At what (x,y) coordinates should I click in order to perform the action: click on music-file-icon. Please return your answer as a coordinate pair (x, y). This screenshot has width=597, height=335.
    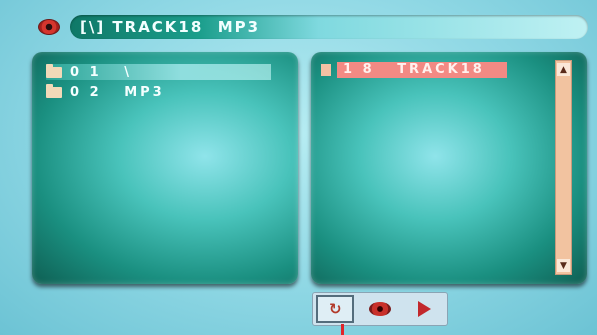
    Looking at the image, I should click on (326, 70).